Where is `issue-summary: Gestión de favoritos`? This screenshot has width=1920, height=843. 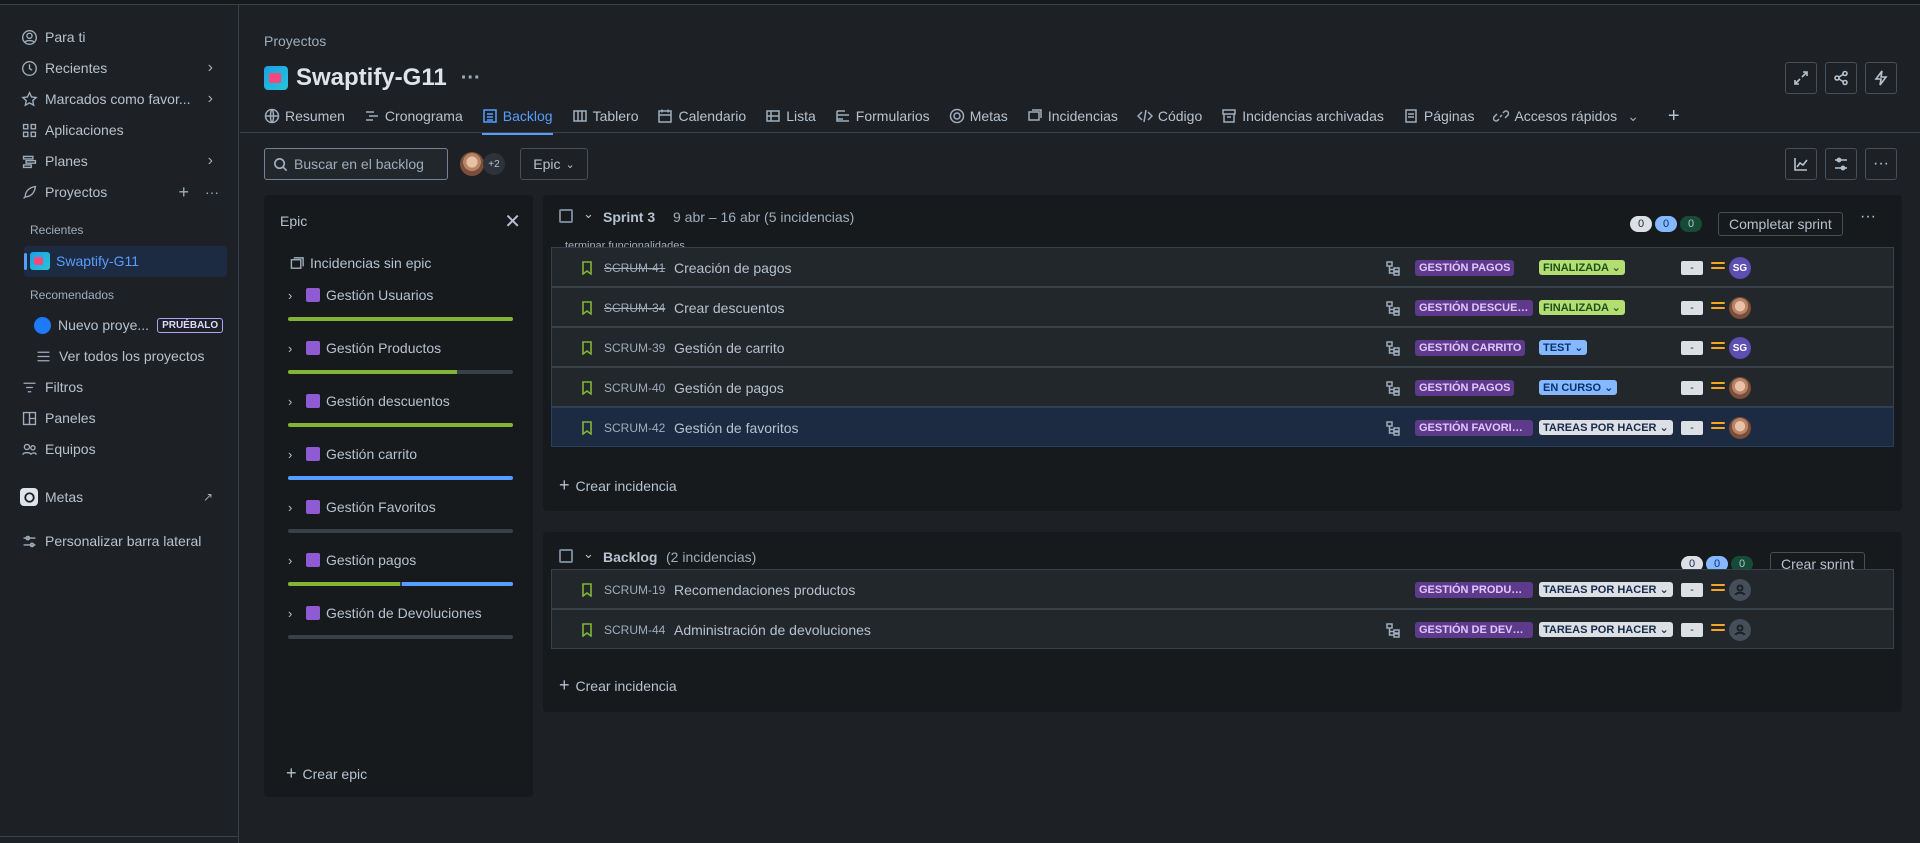
issue-summary: Gestión de favoritos is located at coordinates (736, 428).